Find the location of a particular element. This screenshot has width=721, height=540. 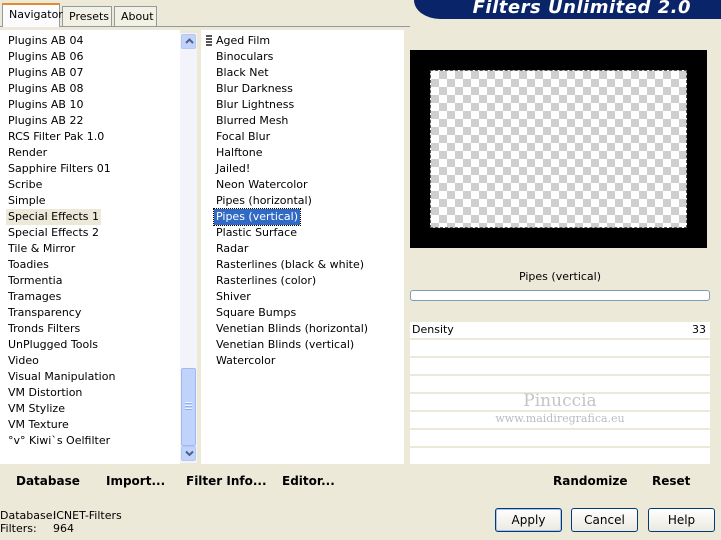

list-item: Plastic Surface is located at coordinates (256, 233).